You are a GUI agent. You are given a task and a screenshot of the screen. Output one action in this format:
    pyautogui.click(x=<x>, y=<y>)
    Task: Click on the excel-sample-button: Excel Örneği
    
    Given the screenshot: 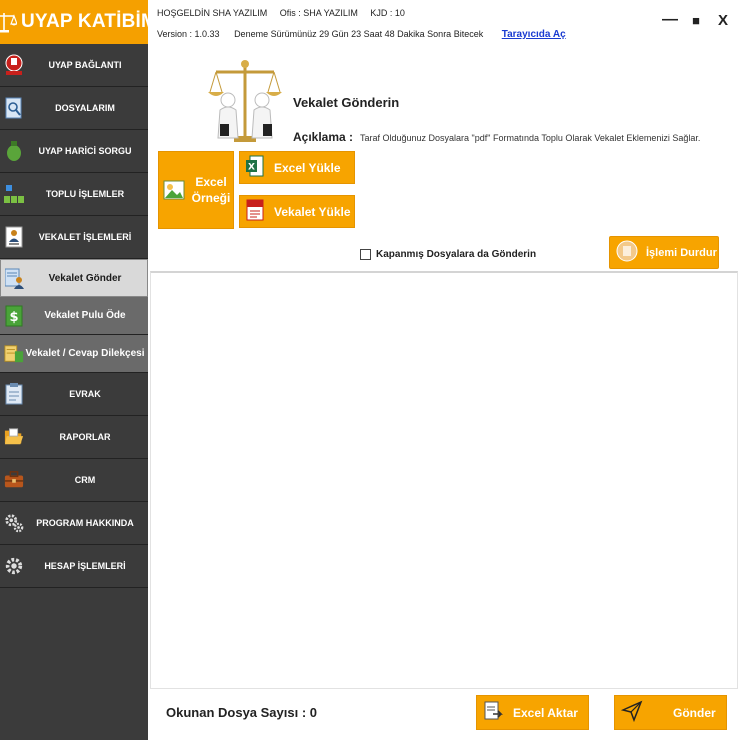 What is the action you would take?
    pyautogui.click(x=196, y=190)
    